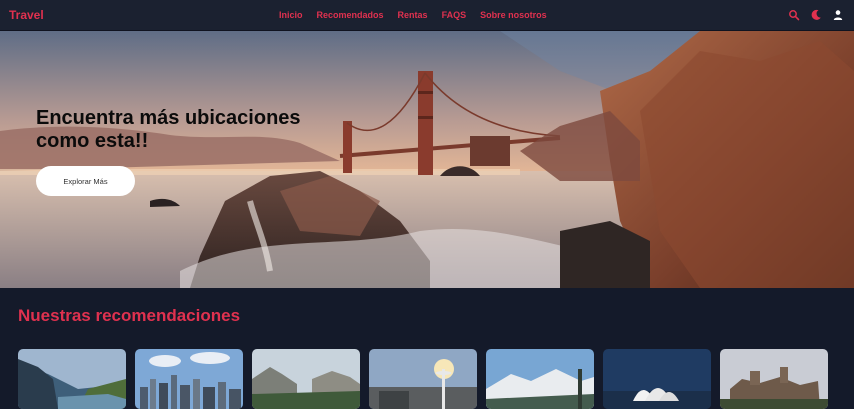 The width and height of the screenshot is (854, 409). I want to click on opera-house-image, so click(657, 379).